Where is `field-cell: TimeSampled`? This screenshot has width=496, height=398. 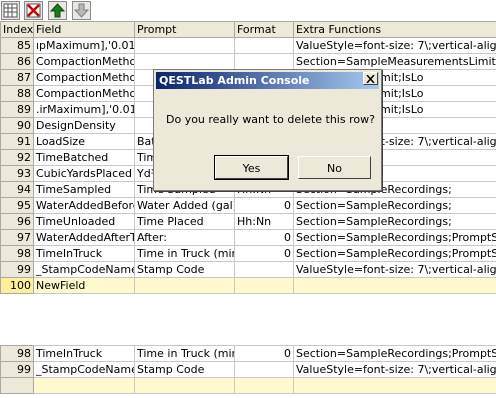
field-cell: TimeSampled is located at coordinates (84, 189).